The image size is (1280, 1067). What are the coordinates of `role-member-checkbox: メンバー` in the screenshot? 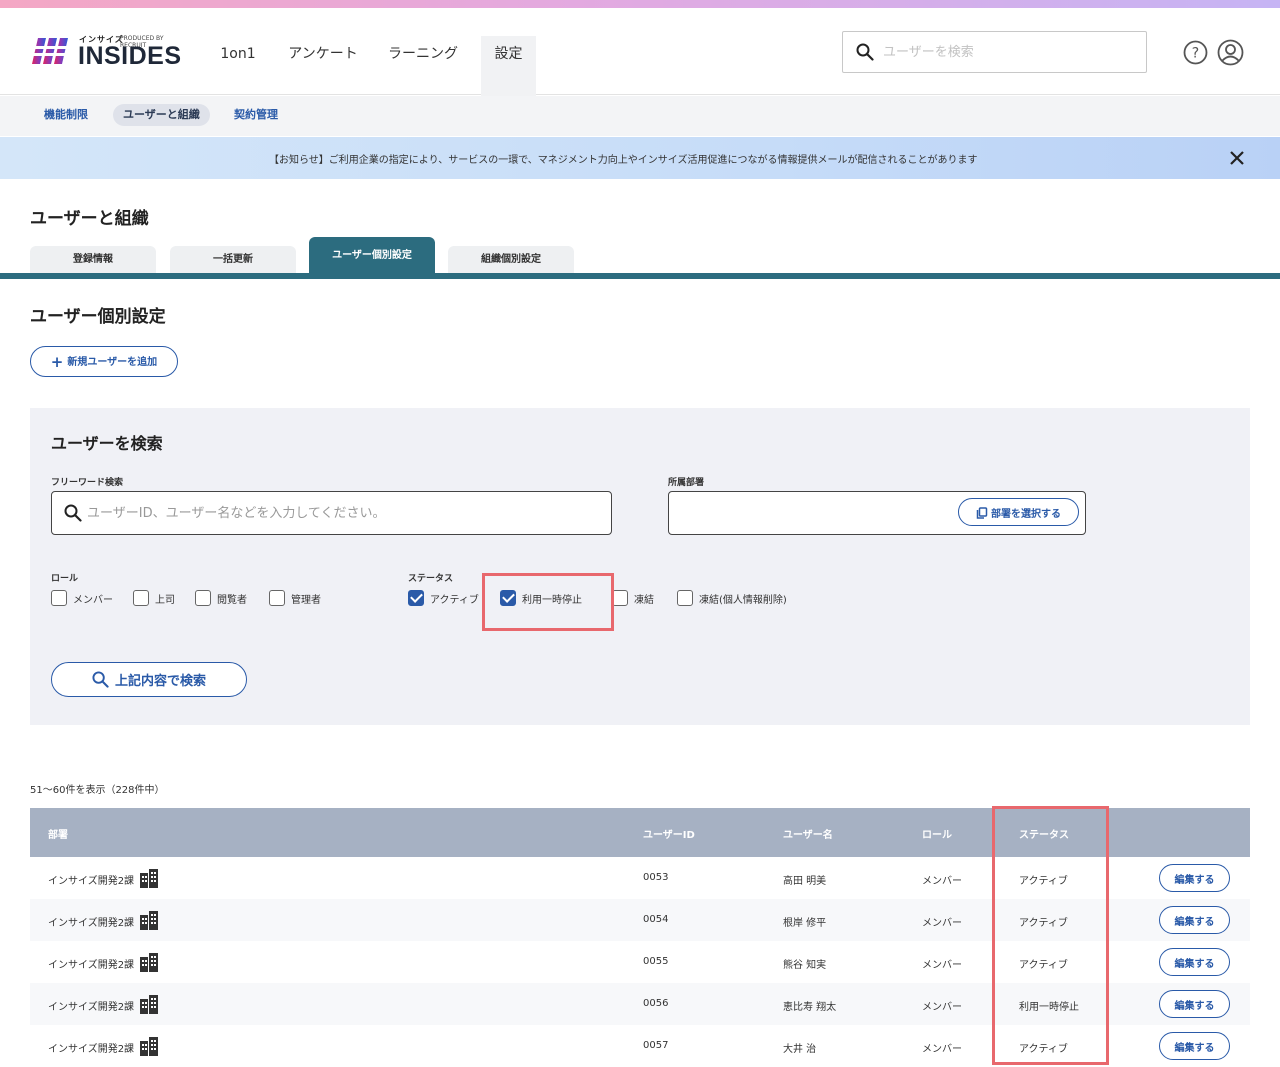 It's located at (82, 598).